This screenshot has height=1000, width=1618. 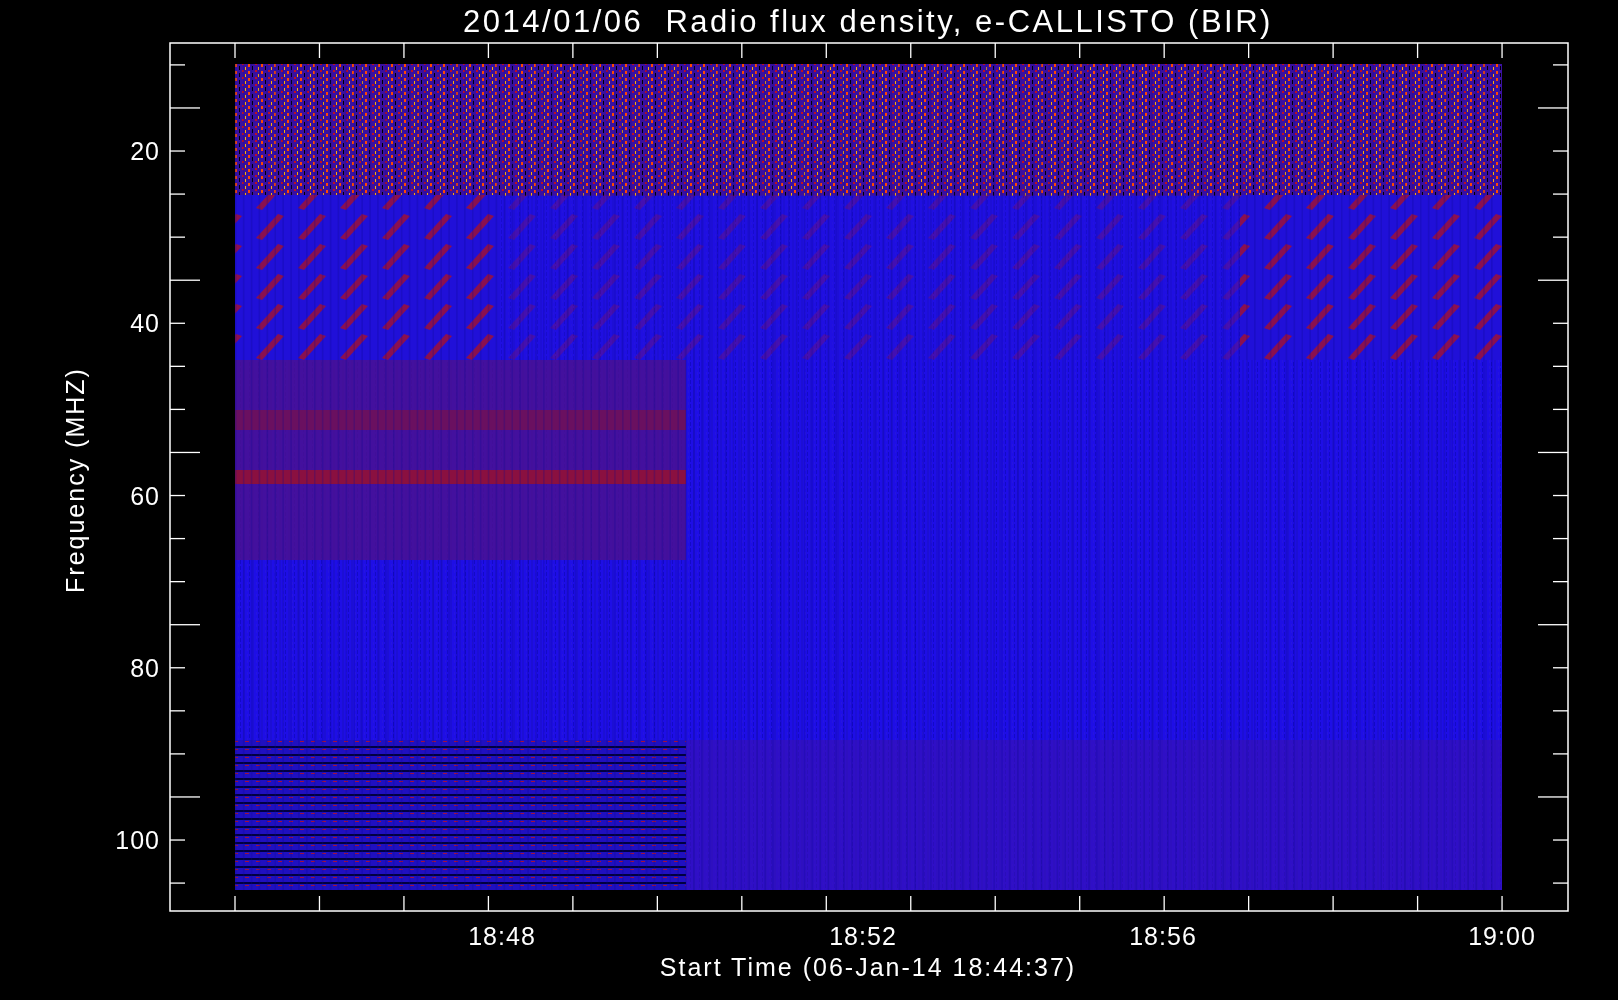 I want to click on plot-title: 2014/01/06 Radio flux density, e-CALLISTO (BIR), so click(x=868, y=21).